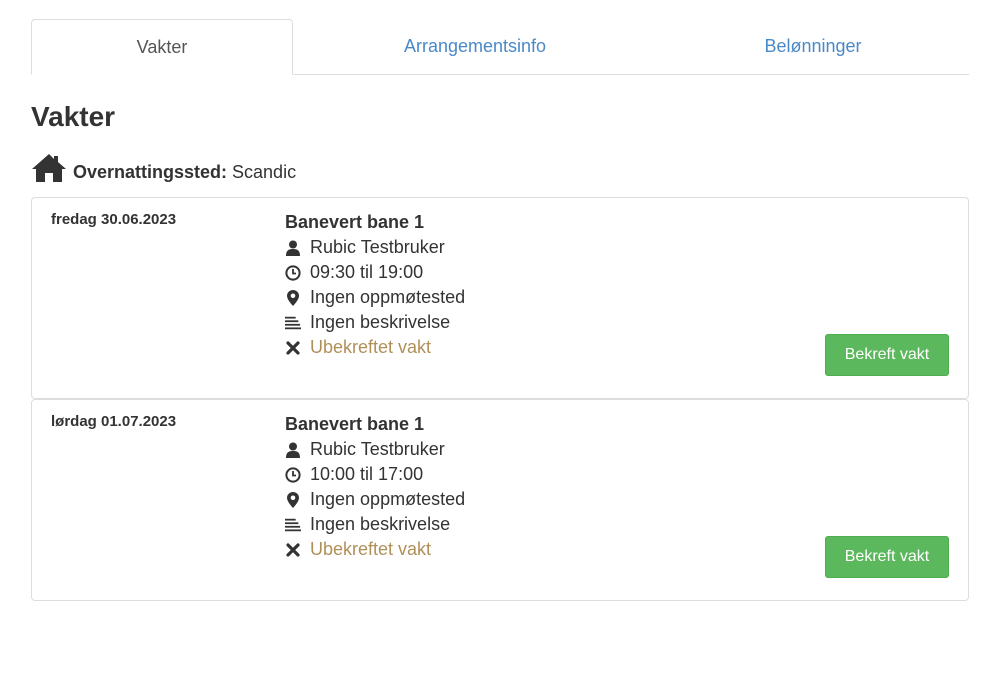 The height and width of the screenshot is (677, 995). What do you see at coordinates (52, 168) in the screenshot?
I see `home-icon` at bounding box center [52, 168].